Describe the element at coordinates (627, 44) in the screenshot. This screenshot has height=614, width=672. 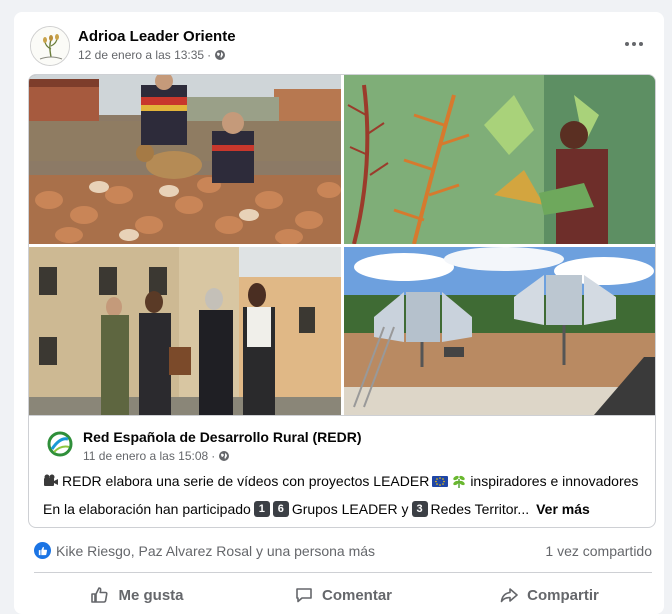
I see `more-horizontal-icon` at that location.